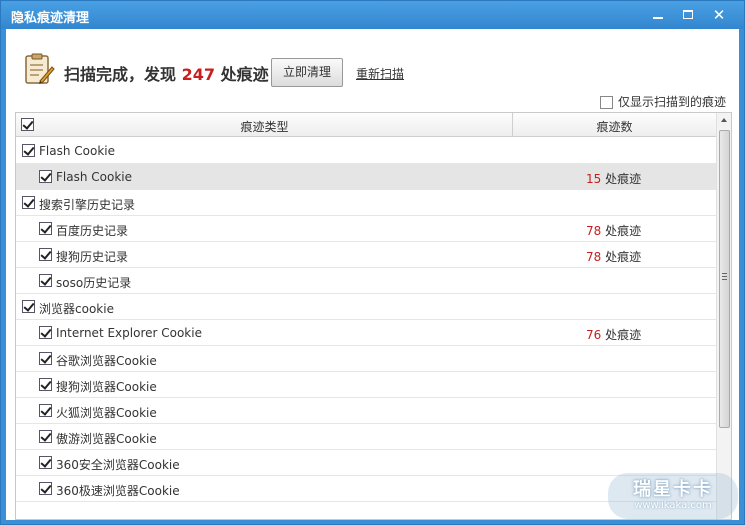  I want to click on minimize-icon, so click(658, 17).